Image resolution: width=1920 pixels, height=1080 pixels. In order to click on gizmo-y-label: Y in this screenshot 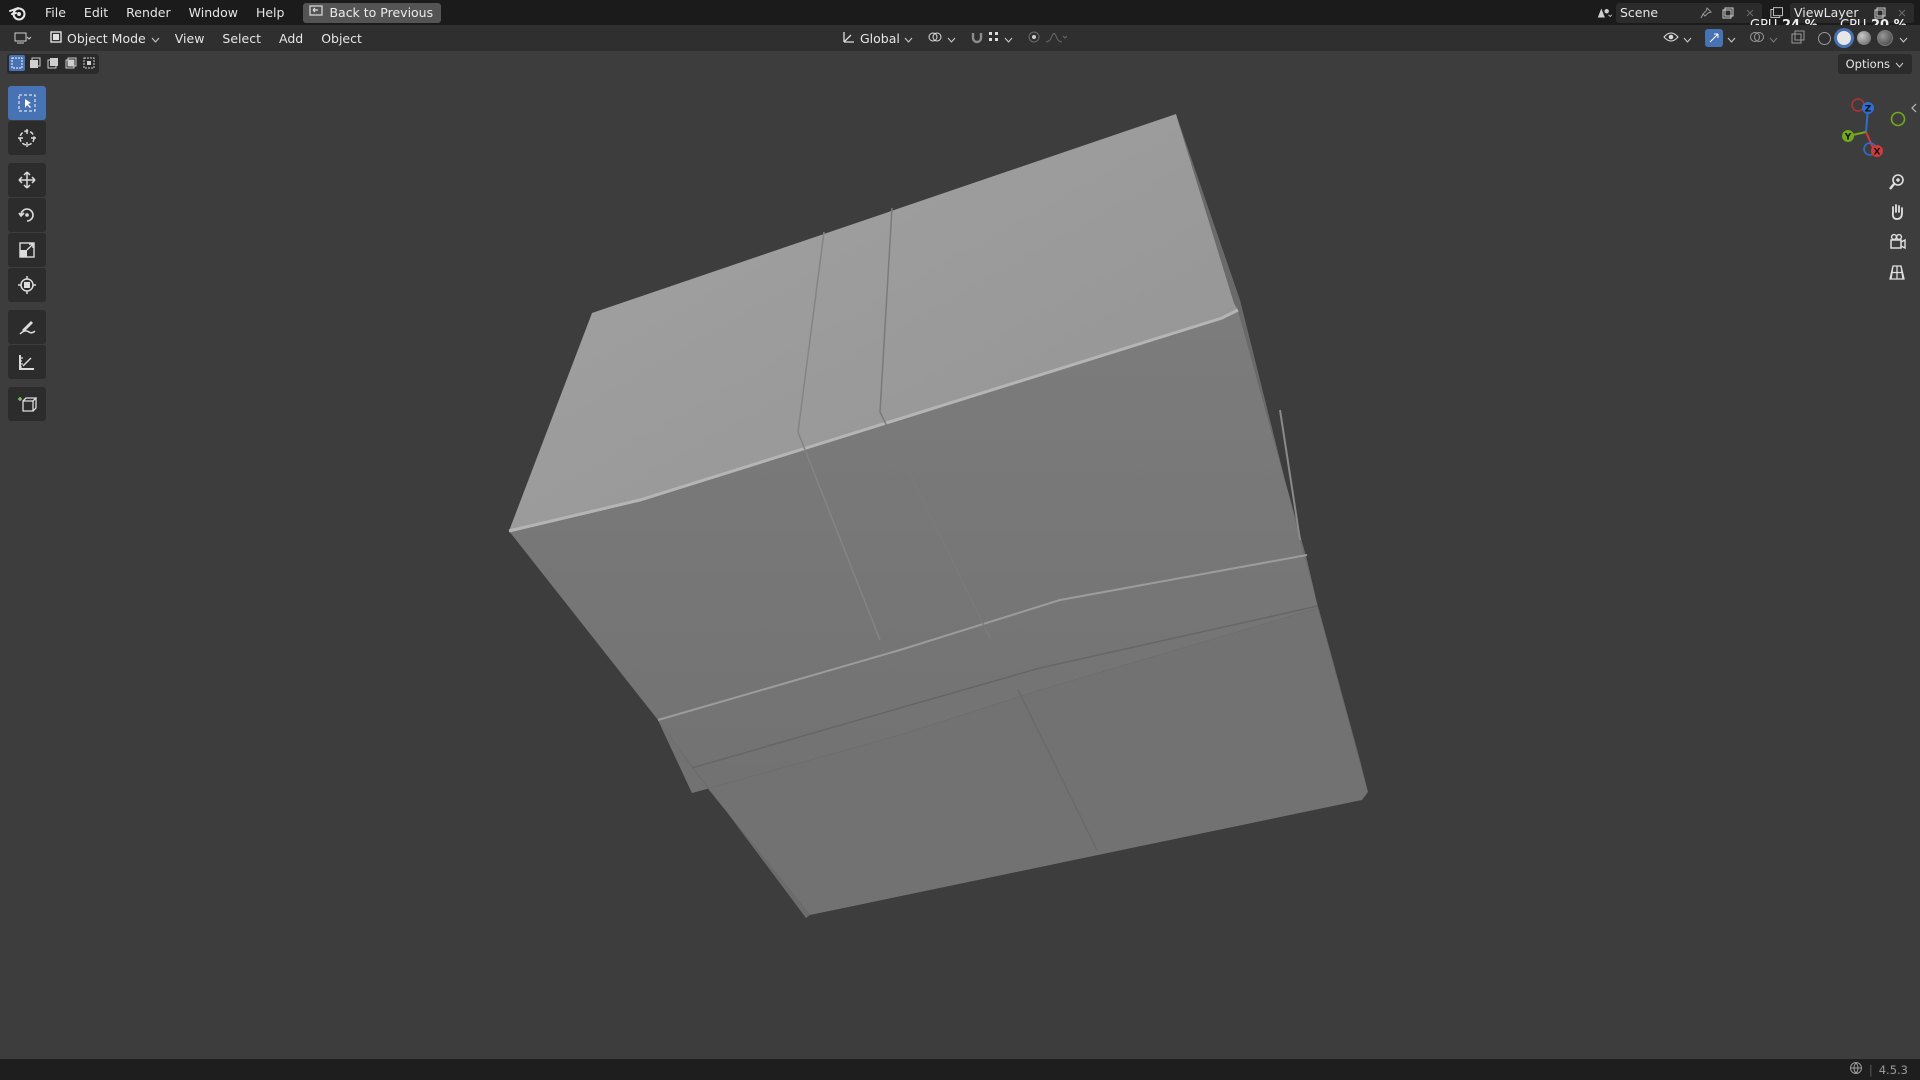, I will do `click(1848, 138)`.